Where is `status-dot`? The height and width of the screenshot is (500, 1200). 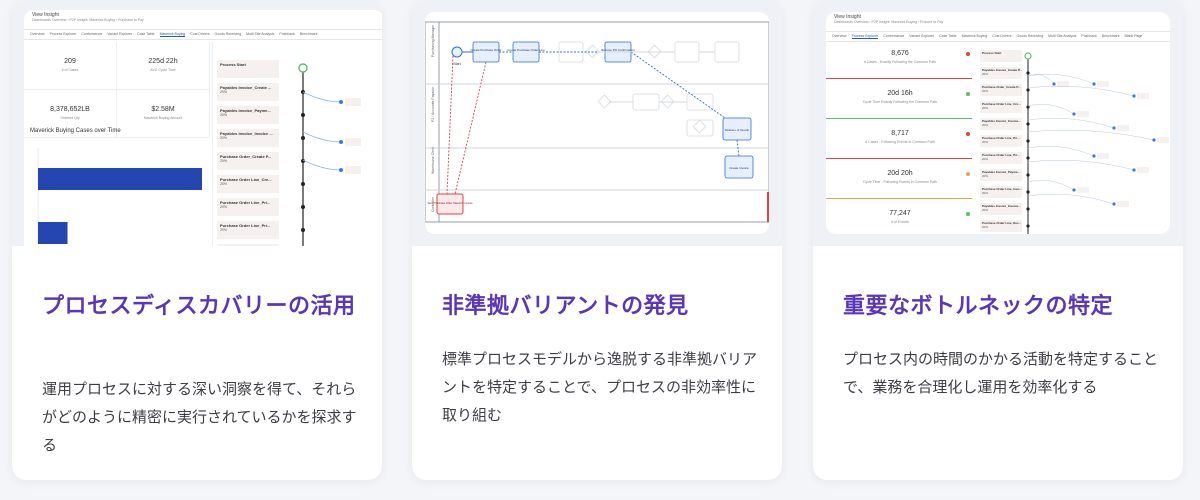
status-dot is located at coordinates (968, 214).